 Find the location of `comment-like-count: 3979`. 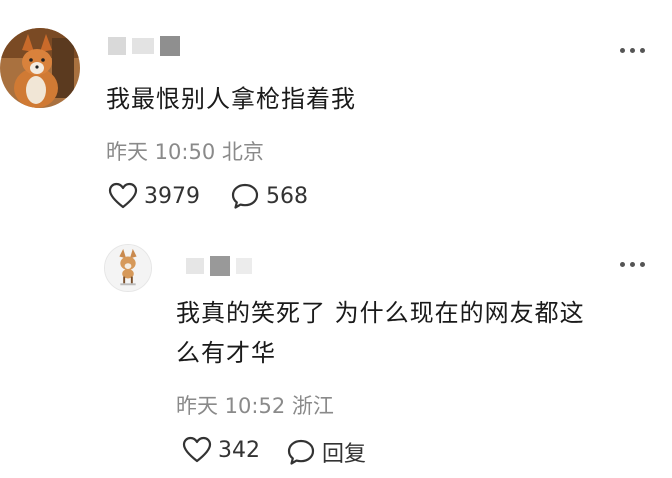

comment-like-count: 3979 is located at coordinates (172, 196).